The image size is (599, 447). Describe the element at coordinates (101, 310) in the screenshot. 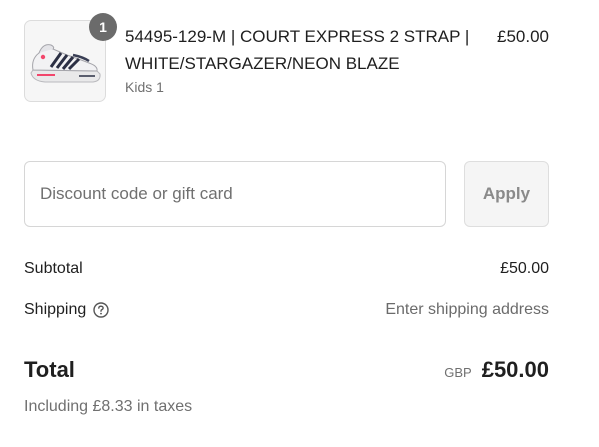

I see `question-circle-icon` at that location.